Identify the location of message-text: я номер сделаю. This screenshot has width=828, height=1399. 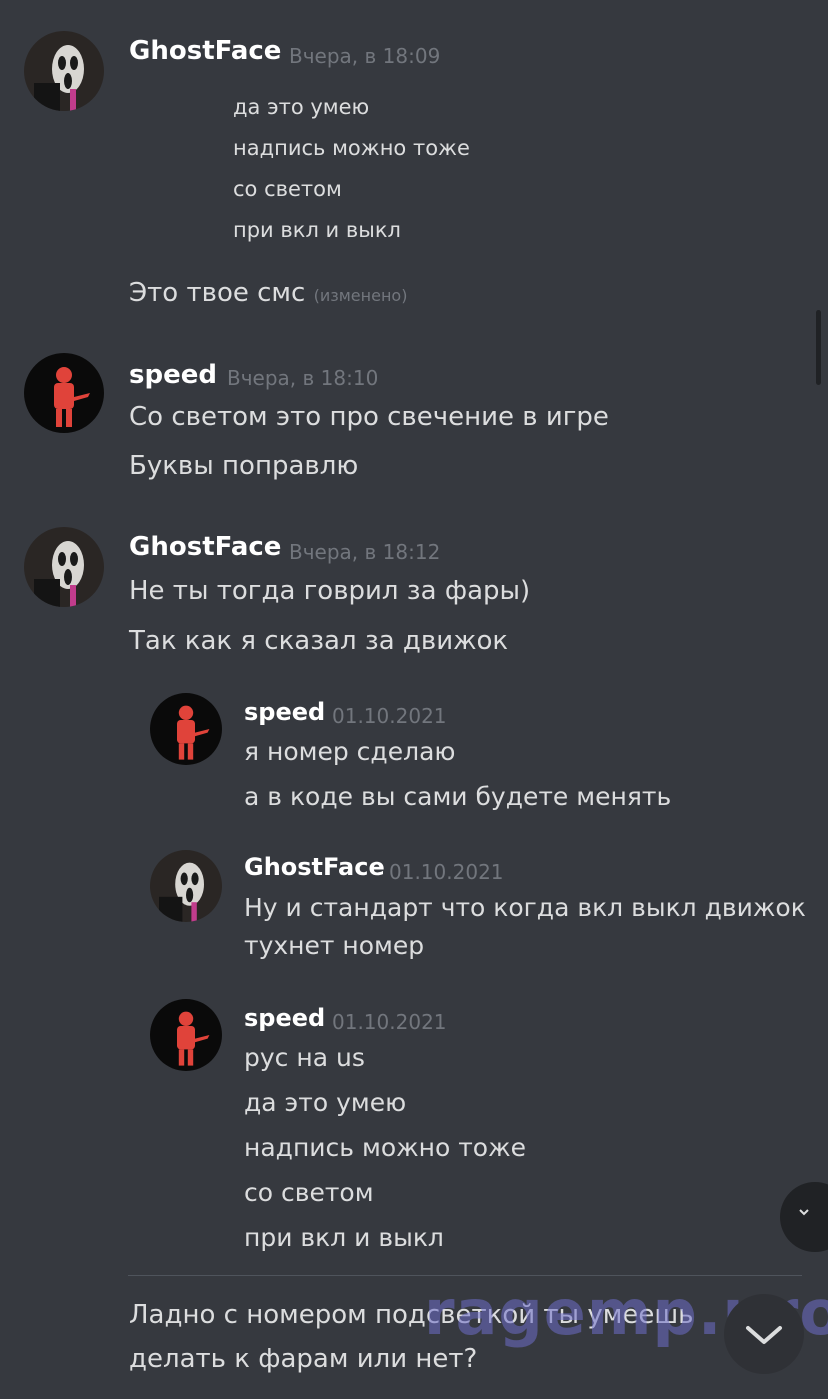
(350, 751).